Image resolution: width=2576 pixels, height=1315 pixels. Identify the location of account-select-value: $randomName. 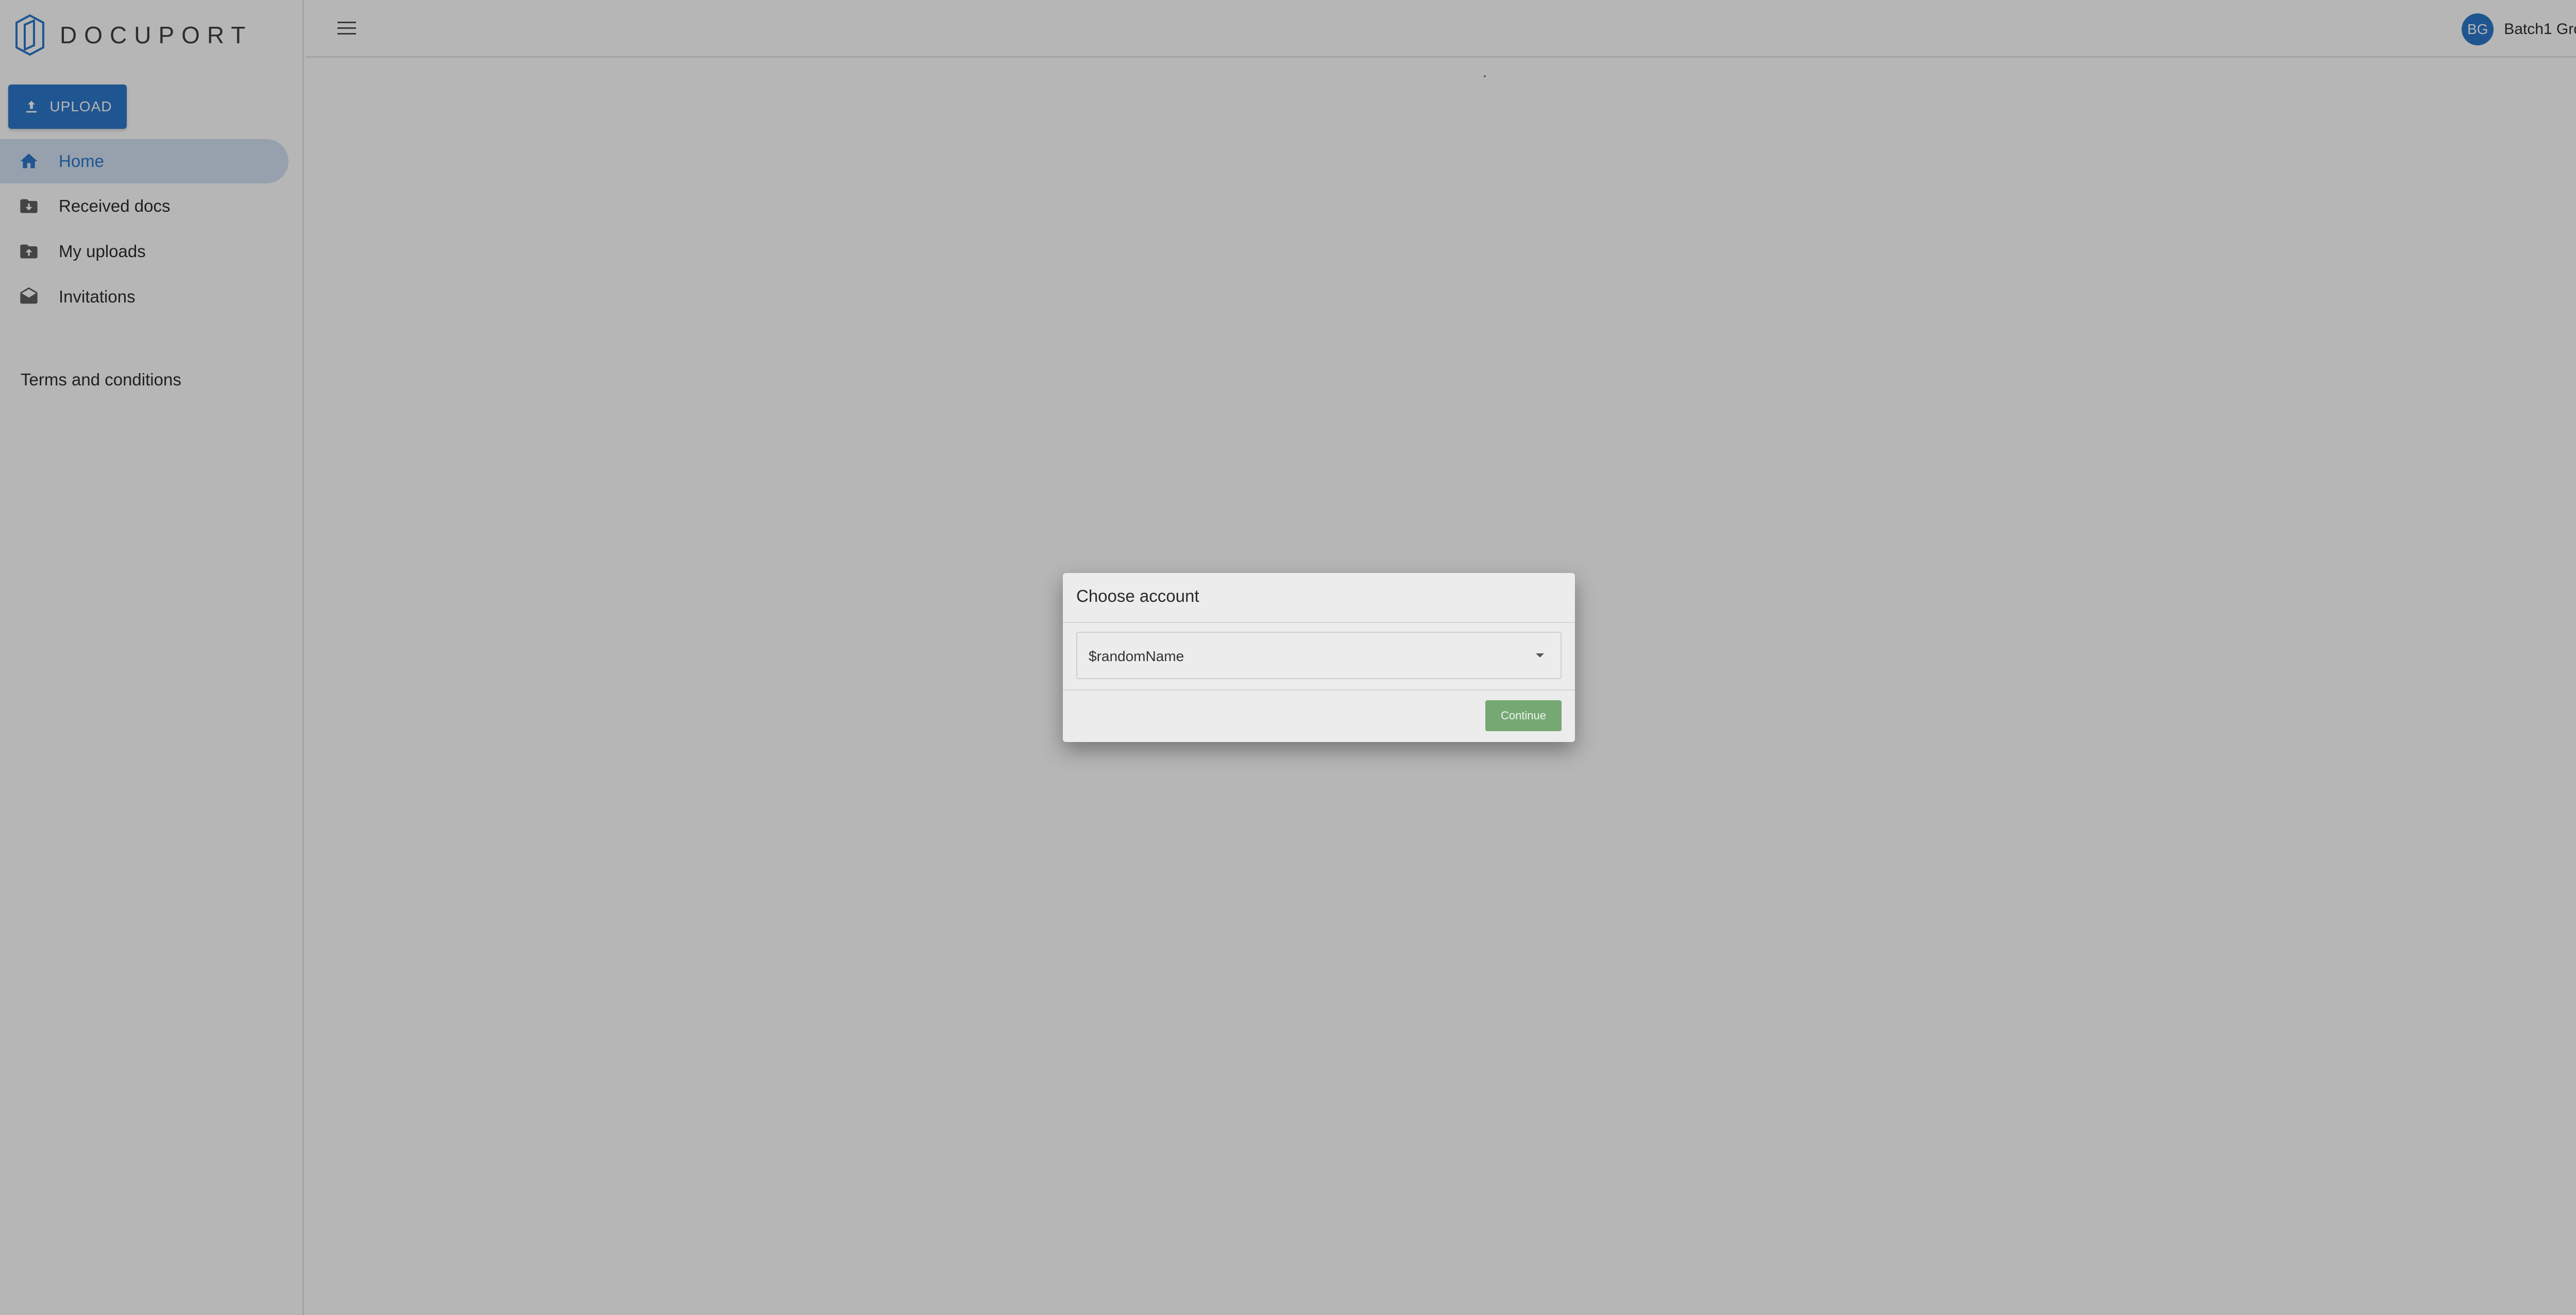
(1136, 656).